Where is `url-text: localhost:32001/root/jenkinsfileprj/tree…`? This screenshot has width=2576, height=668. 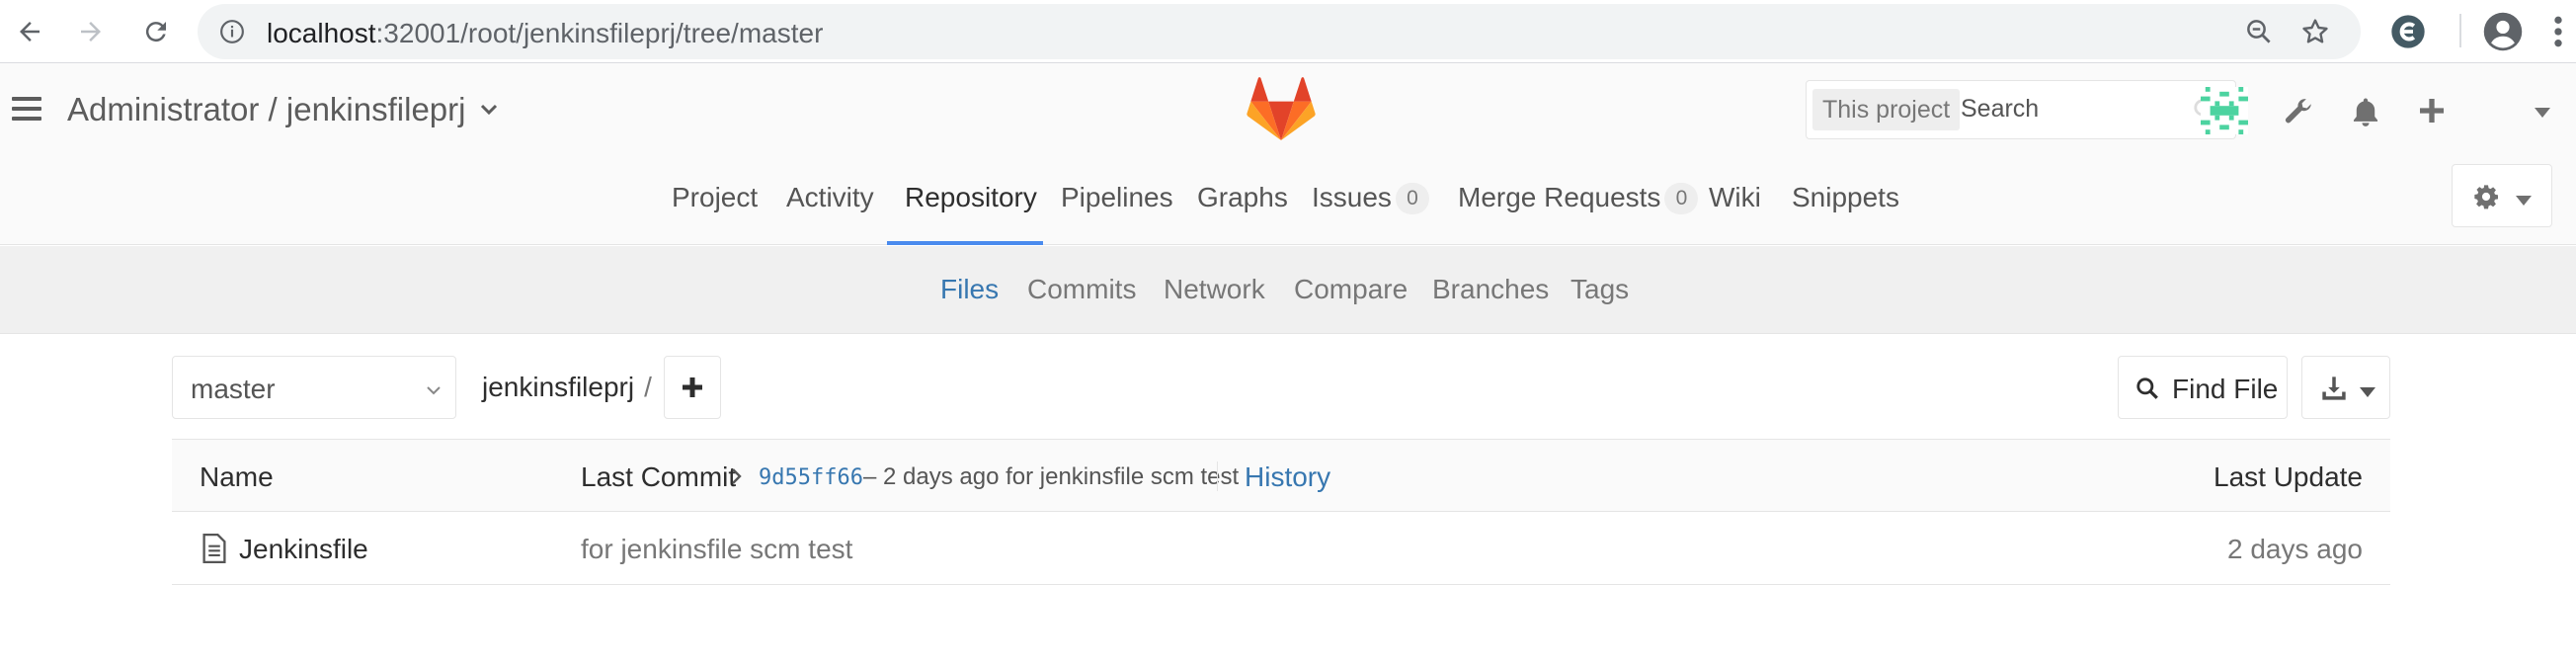
url-text: localhost:32001/root/jenkinsfileprj/tree… is located at coordinates (545, 34).